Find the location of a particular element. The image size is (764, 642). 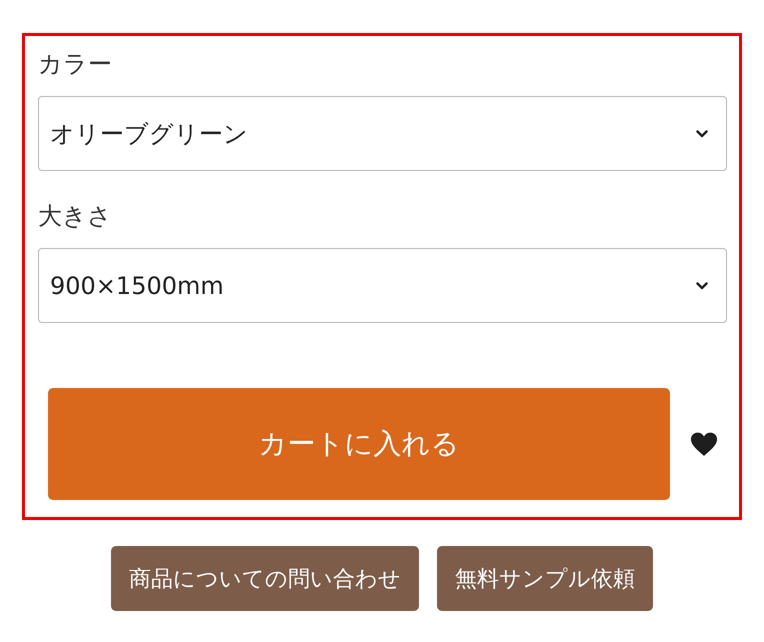

action-button: 無料サンプル依頼 is located at coordinates (545, 578).